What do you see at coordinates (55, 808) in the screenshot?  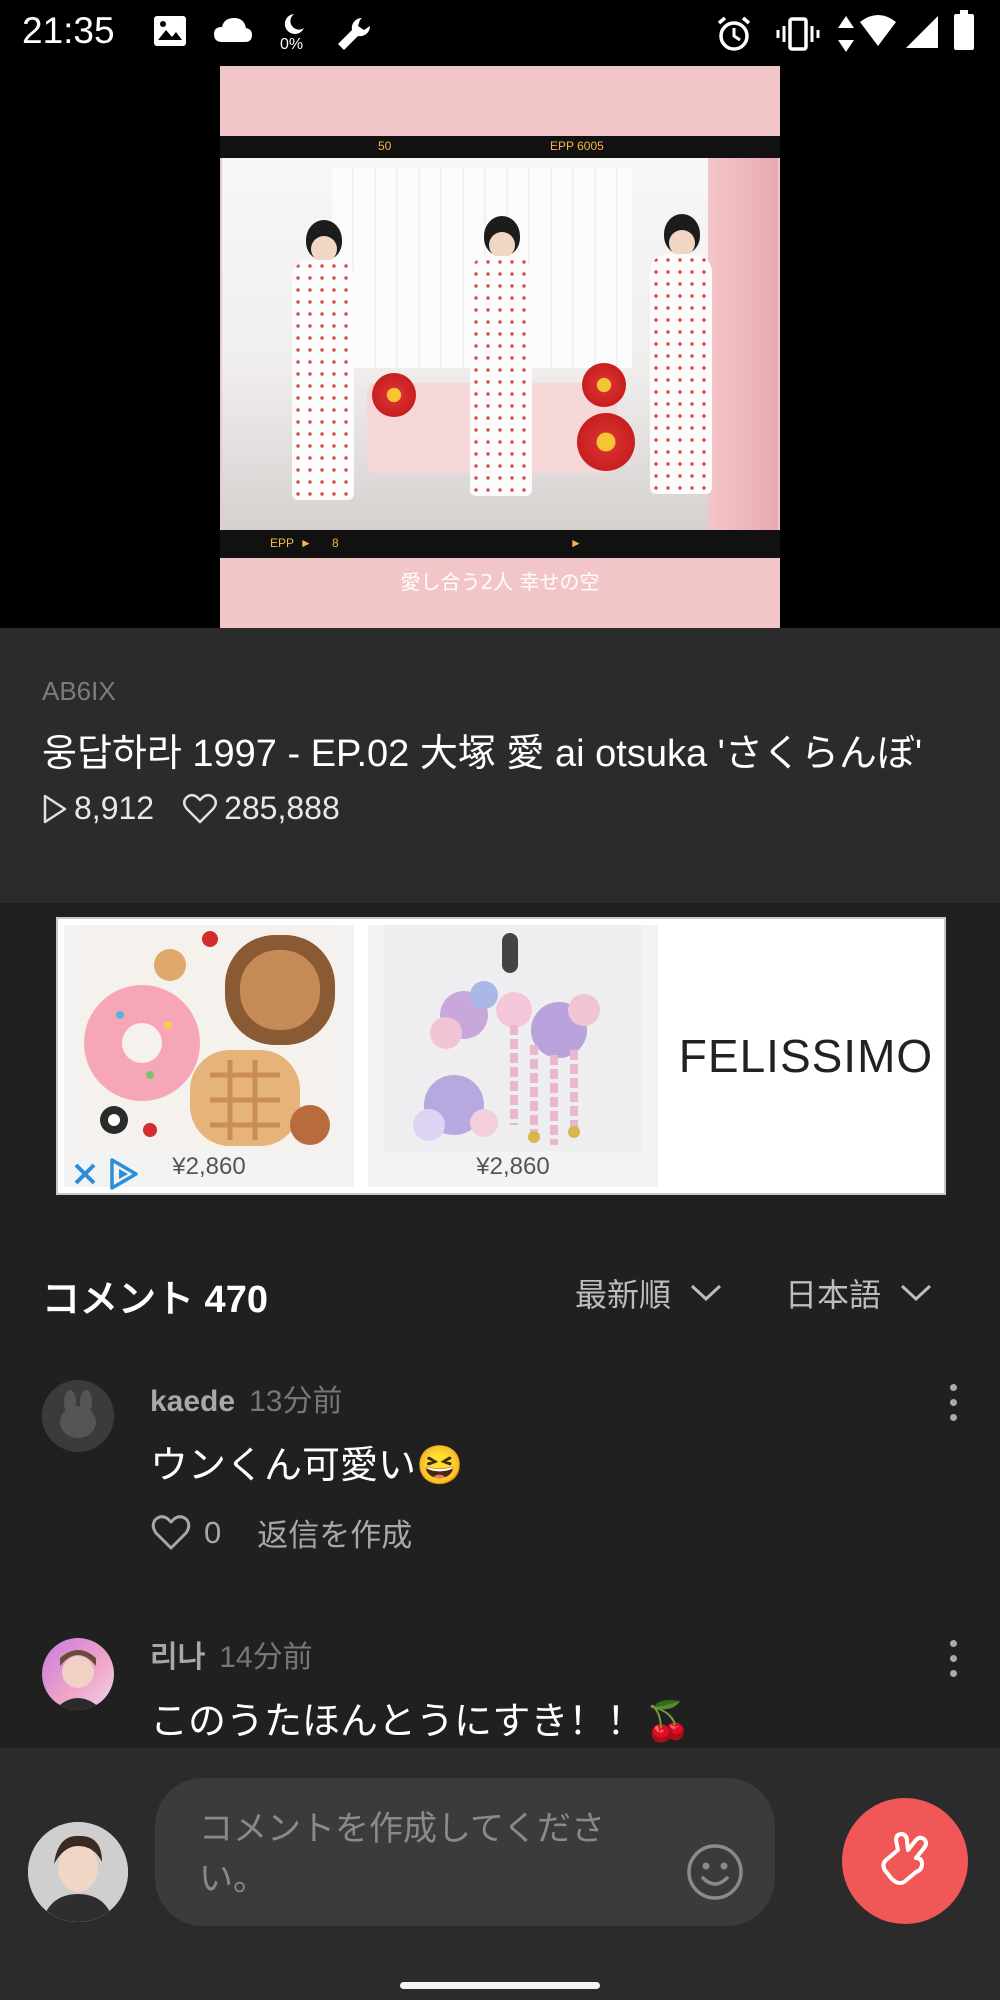 I see `play-count-icon` at bounding box center [55, 808].